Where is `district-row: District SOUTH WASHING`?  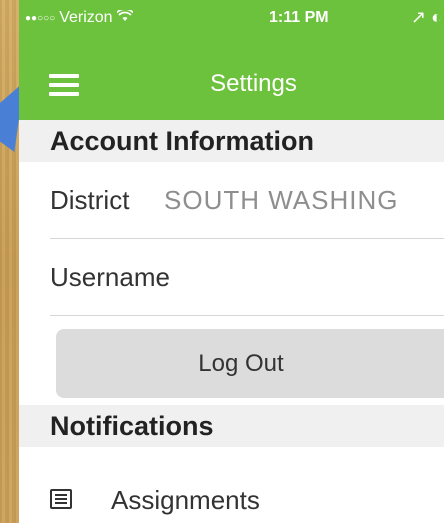 district-row: District SOUTH WASHING is located at coordinates (247, 200).